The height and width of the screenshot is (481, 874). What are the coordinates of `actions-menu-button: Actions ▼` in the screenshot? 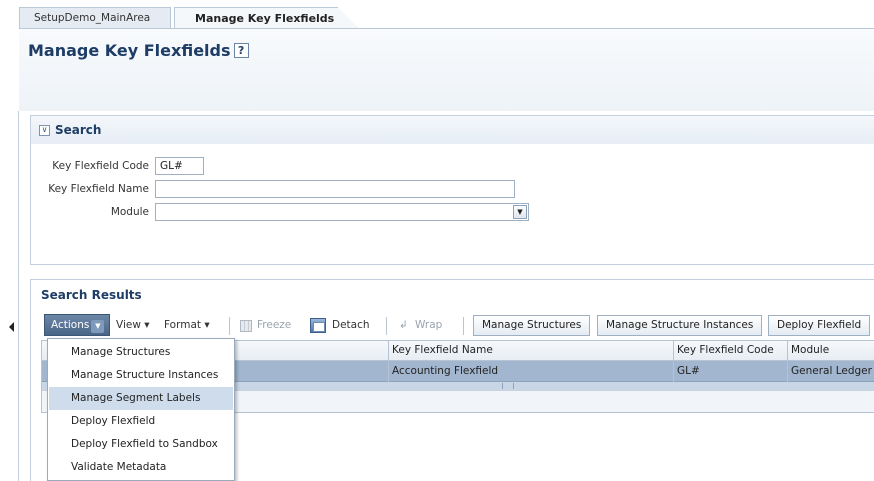 It's located at (77, 325).